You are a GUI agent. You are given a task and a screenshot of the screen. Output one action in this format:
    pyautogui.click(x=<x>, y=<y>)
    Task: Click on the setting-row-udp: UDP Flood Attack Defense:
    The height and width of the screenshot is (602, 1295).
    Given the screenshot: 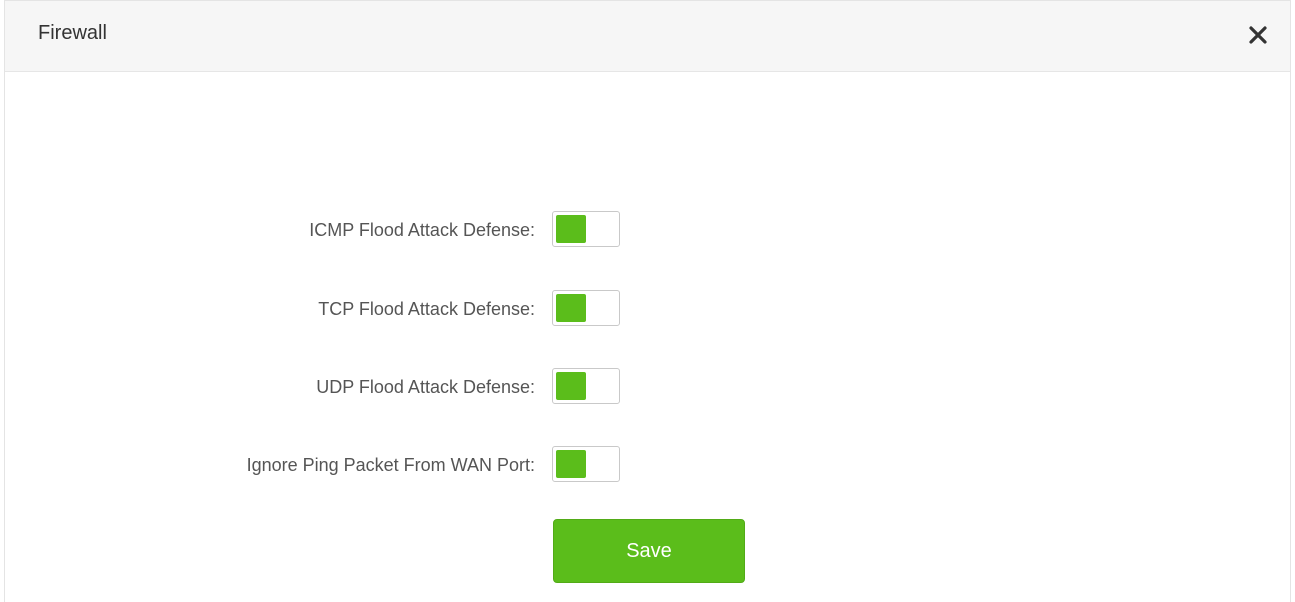 What is the action you would take?
    pyautogui.click(x=648, y=387)
    